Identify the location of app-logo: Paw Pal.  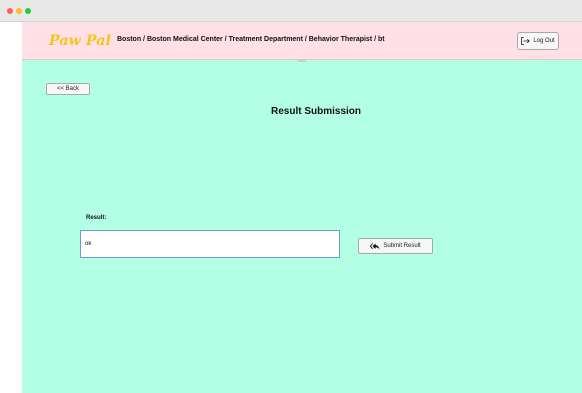
(80, 41).